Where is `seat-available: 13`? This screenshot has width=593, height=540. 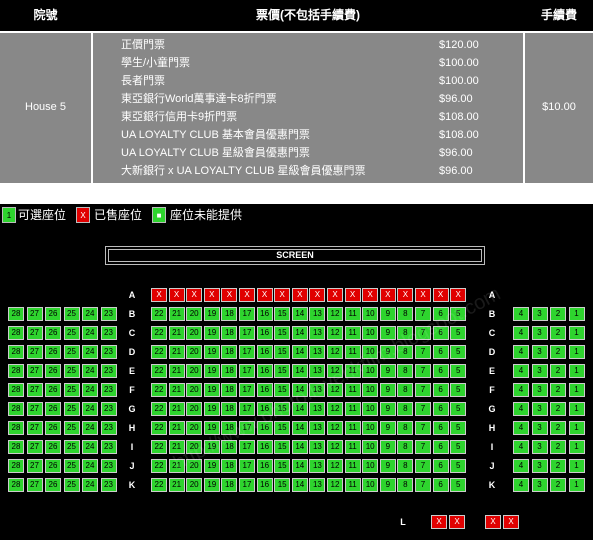
seat-available: 13 is located at coordinates (317, 485).